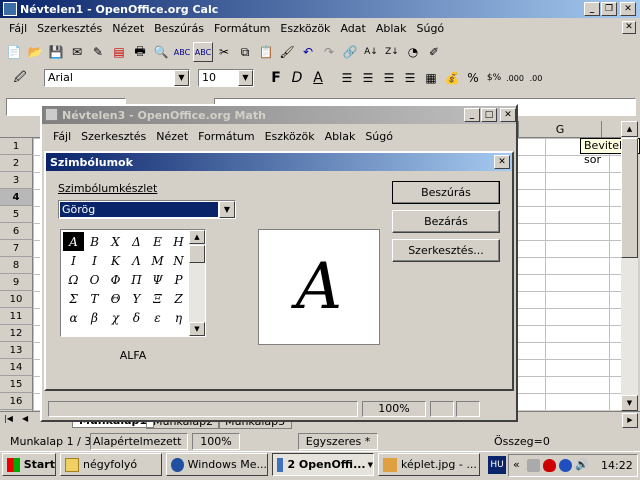 The height and width of the screenshot is (480, 640). I want to click on edit-file-icon: ✎, so click(98, 52).